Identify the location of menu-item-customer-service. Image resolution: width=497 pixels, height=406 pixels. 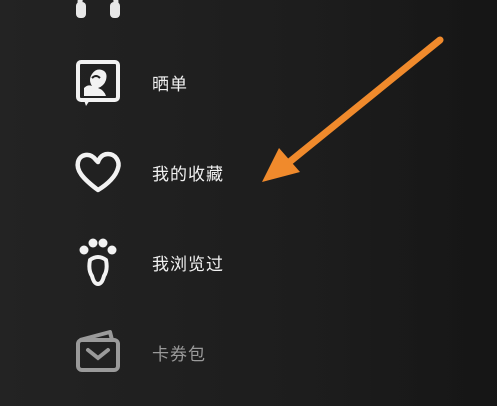
(220, 16).